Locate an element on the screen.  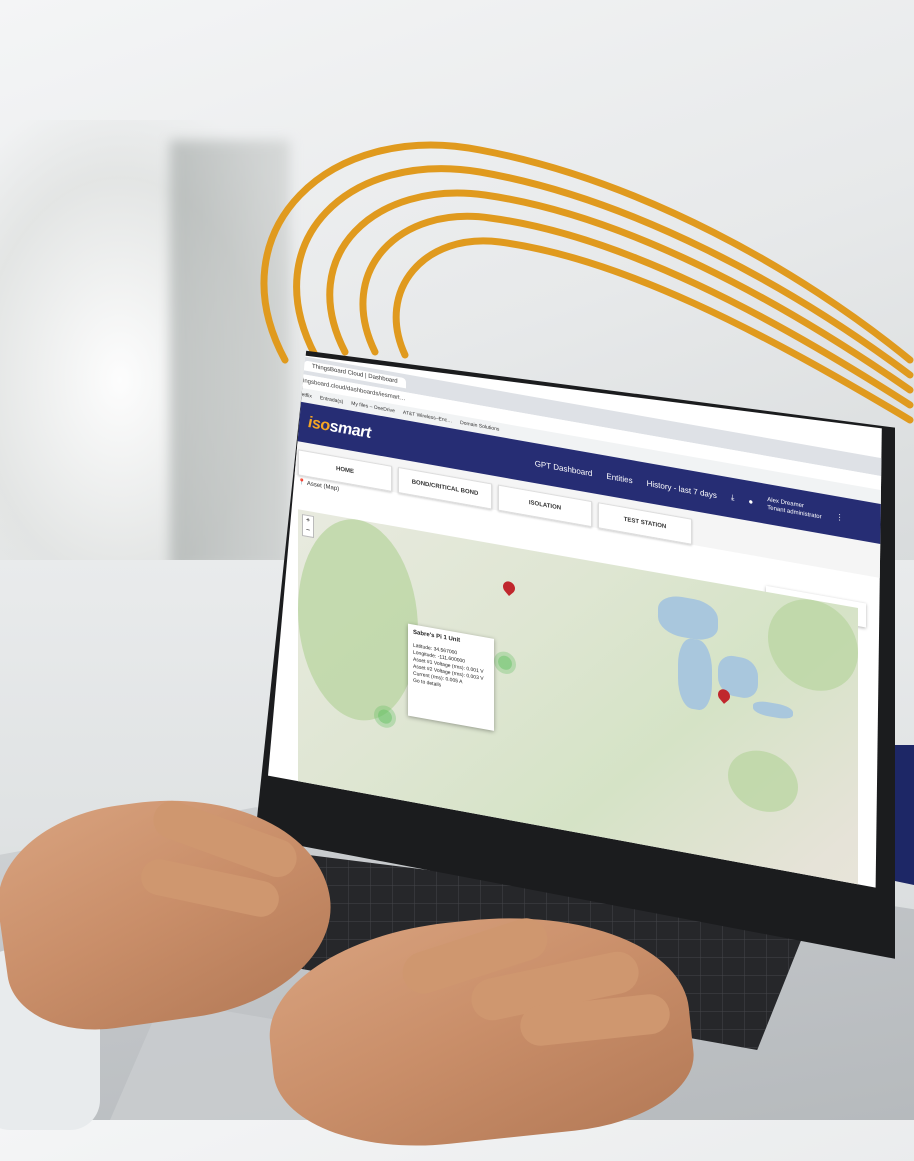
zoom-control: + − is located at coordinates (308, 526).